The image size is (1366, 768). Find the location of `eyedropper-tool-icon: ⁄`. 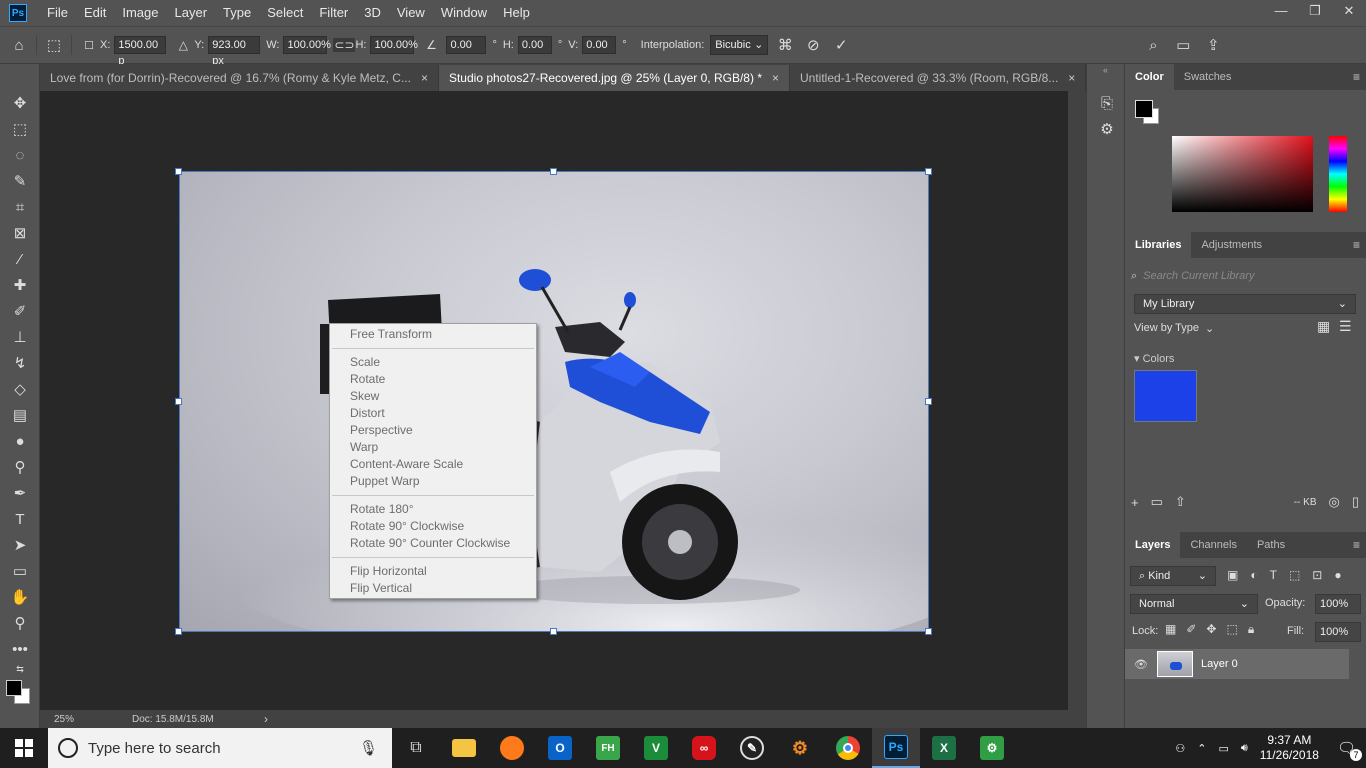

eyedropper-tool-icon: ⁄ is located at coordinates (20, 259).